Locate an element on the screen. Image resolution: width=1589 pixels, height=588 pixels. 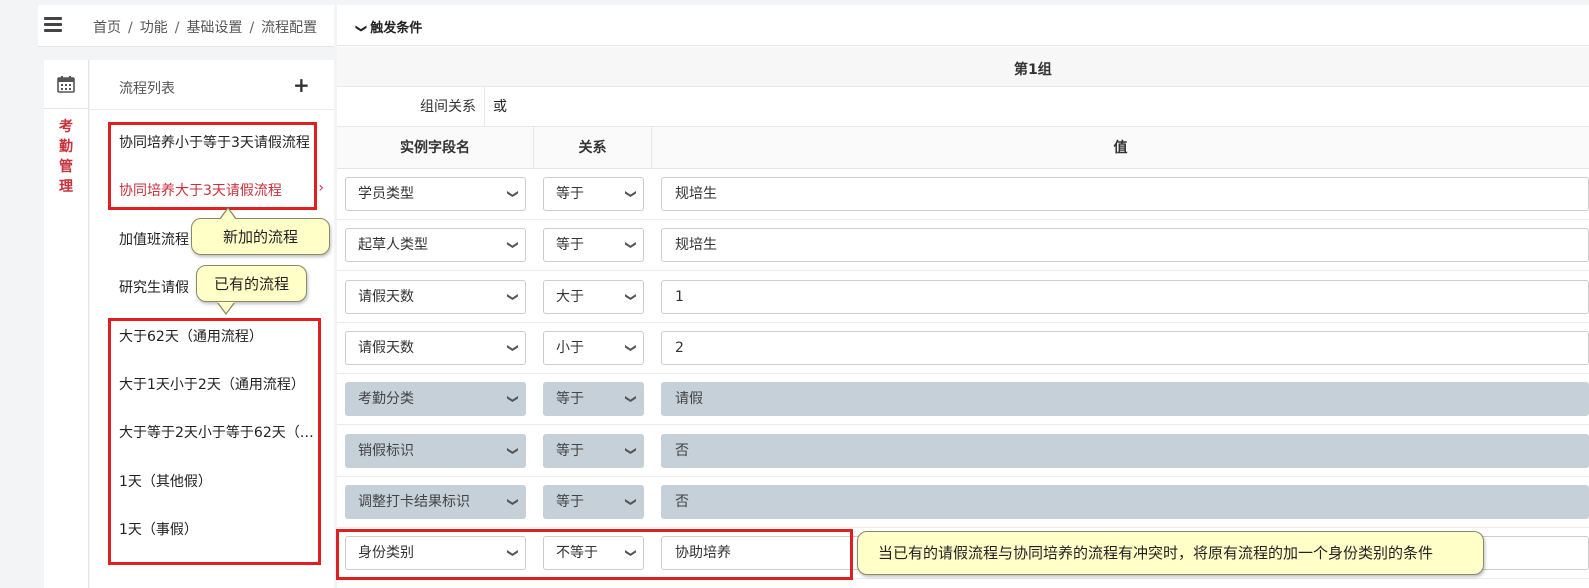
field-select: 学员类型 ❯ is located at coordinates (435, 194).